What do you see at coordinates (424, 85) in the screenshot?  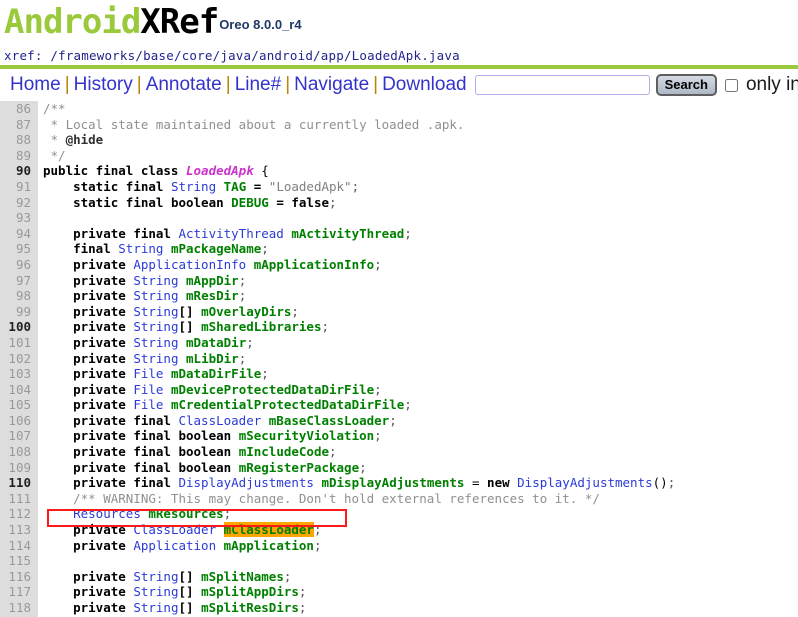 I see `nav-link-download: Download` at bounding box center [424, 85].